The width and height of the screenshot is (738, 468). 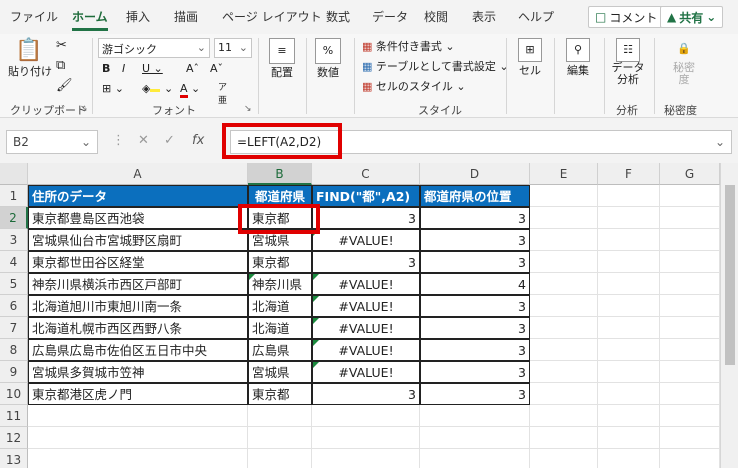 I want to click on font-dialog-launcher-icon: ↘, so click(x=248, y=109).